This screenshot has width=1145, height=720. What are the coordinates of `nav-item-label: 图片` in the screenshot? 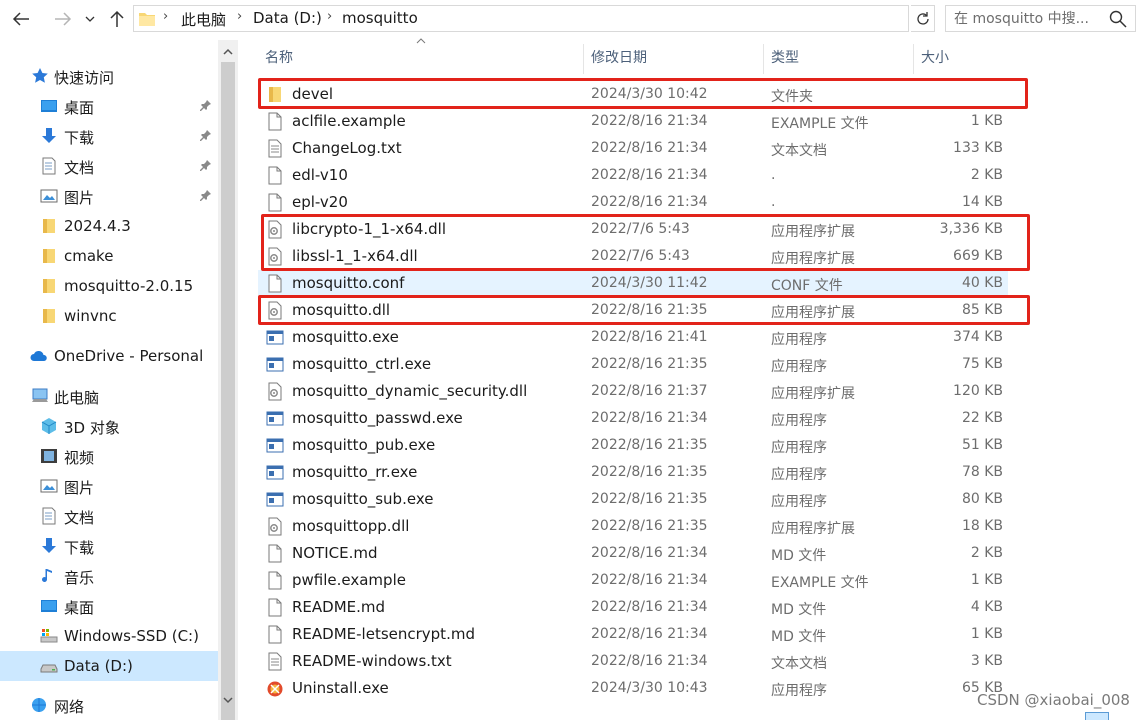 It's located at (79, 198).